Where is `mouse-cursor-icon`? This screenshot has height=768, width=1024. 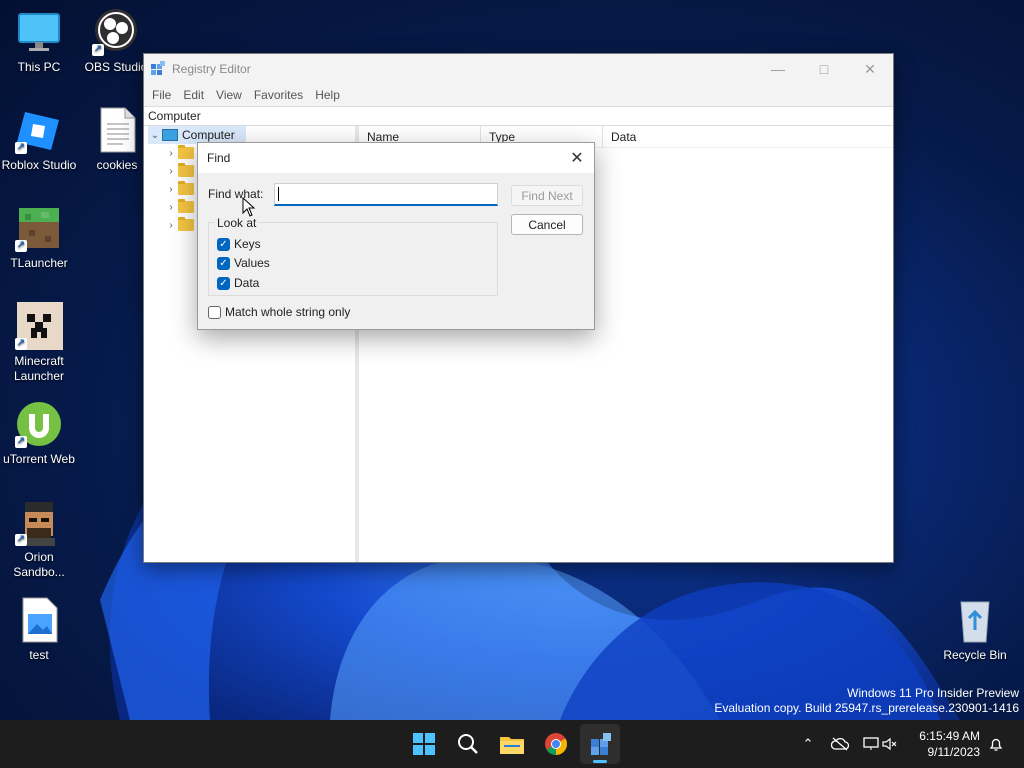 mouse-cursor-icon is located at coordinates (249, 207).